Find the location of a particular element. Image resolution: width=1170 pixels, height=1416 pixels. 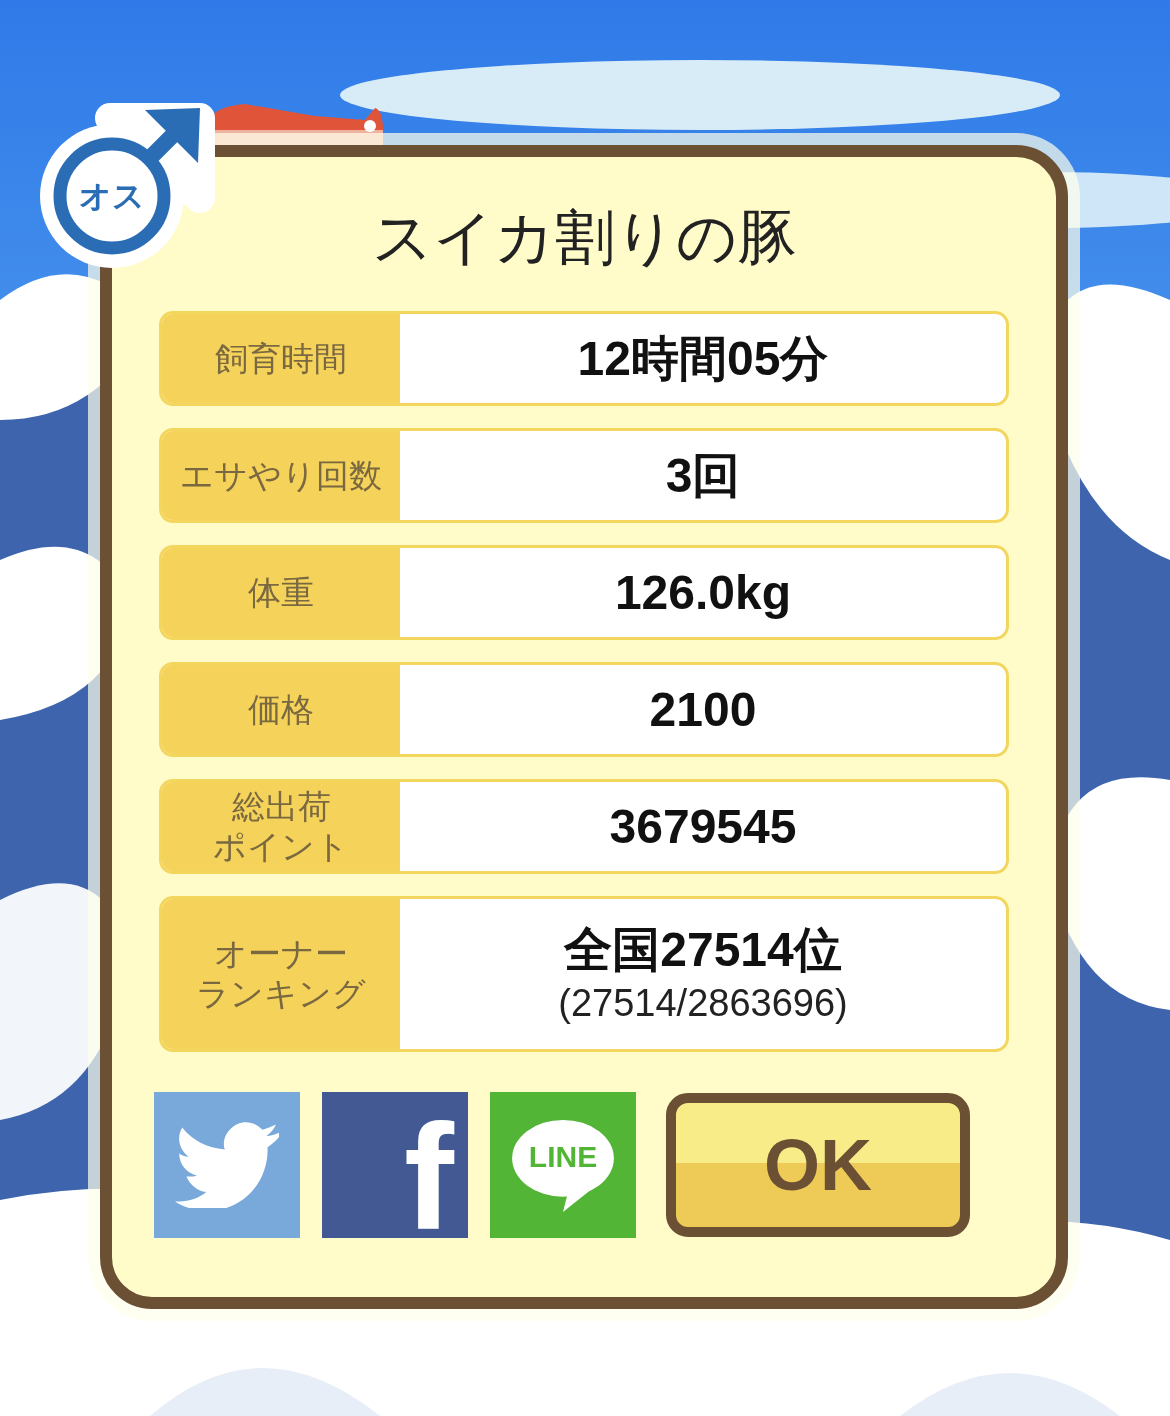

stat-label: 体重 is located at coordinates (281, 592).